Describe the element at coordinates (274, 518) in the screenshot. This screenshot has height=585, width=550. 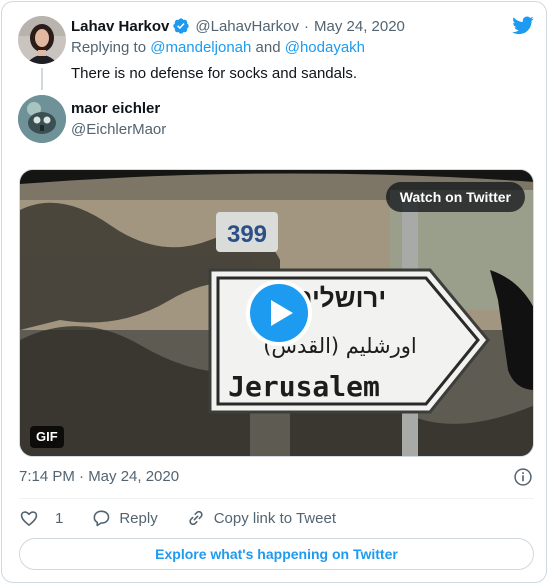
I see `copy-link-label: Copy link to Tweet` at that location.